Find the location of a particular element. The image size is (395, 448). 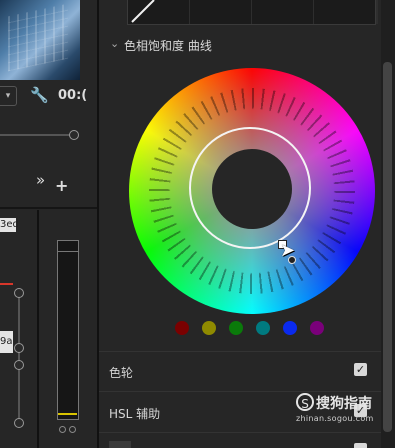

cursor-target-icon is located at coordinates (292, 260).